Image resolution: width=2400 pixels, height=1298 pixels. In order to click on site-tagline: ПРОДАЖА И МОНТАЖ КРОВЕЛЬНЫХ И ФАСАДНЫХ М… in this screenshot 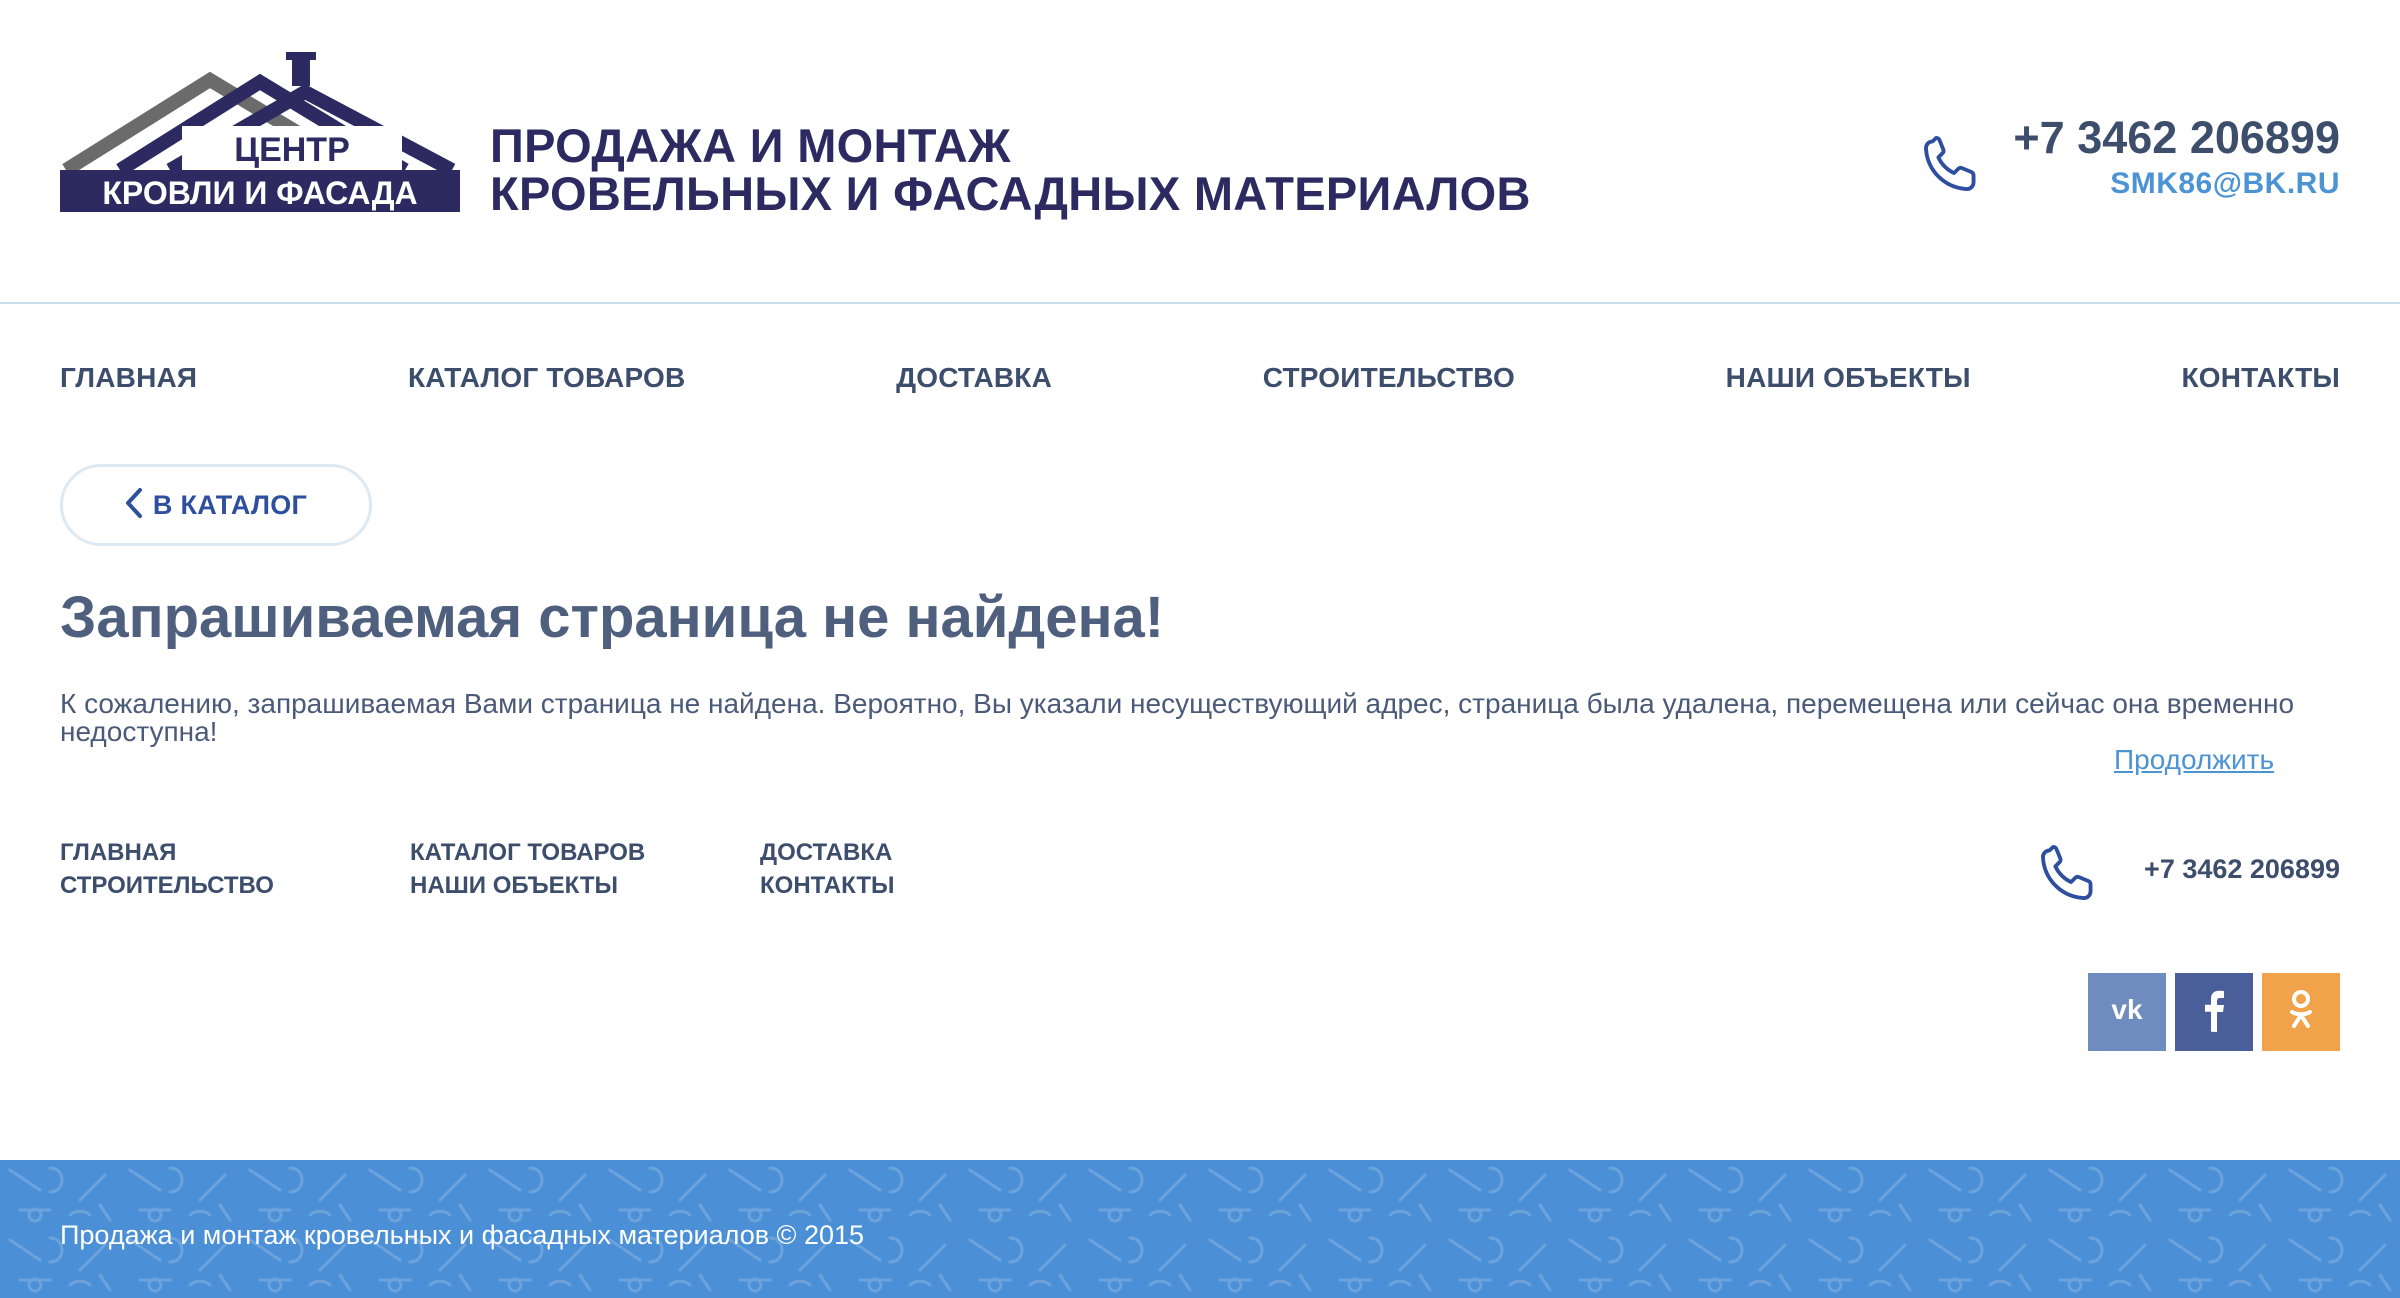, I will do `click(1010, 170)`.